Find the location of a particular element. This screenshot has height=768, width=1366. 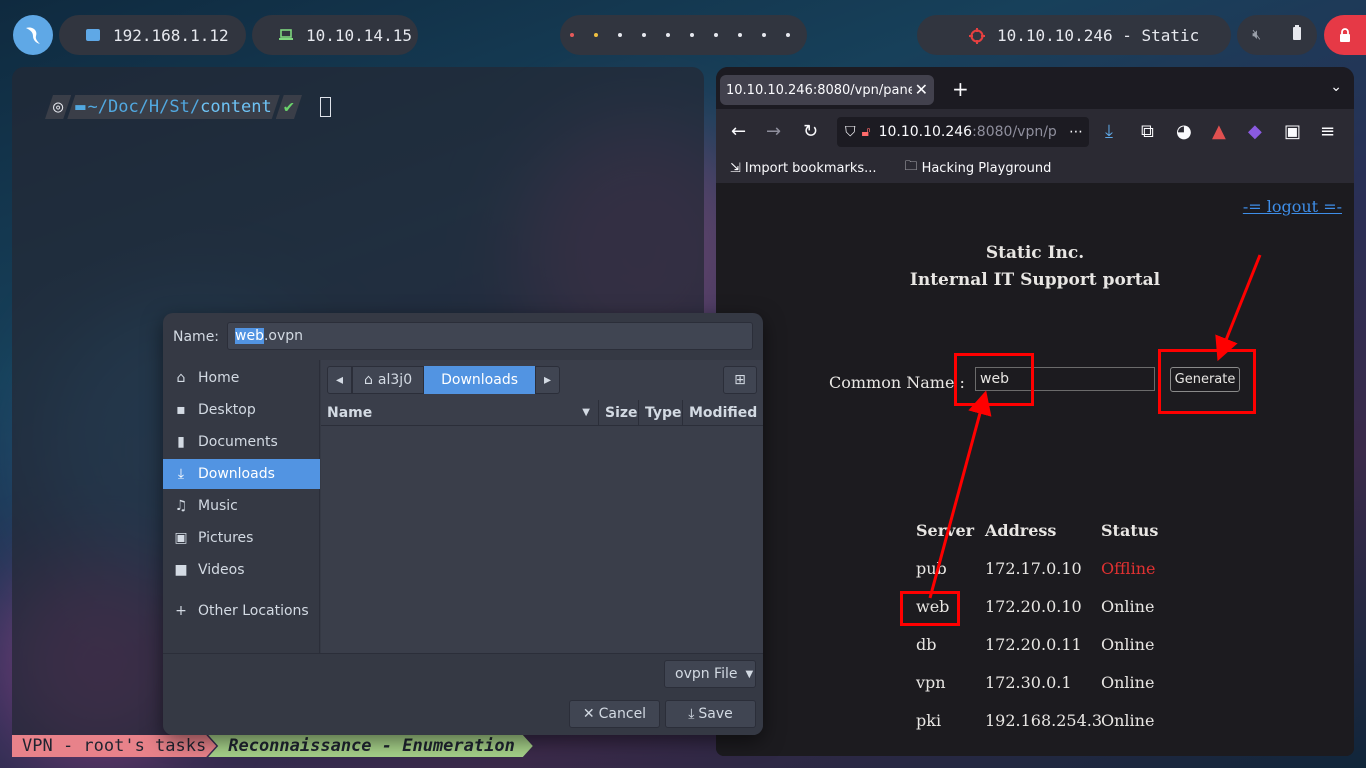

sidebar-item-downloads: ⤓ Downloads is located at coordinates (241, 474).